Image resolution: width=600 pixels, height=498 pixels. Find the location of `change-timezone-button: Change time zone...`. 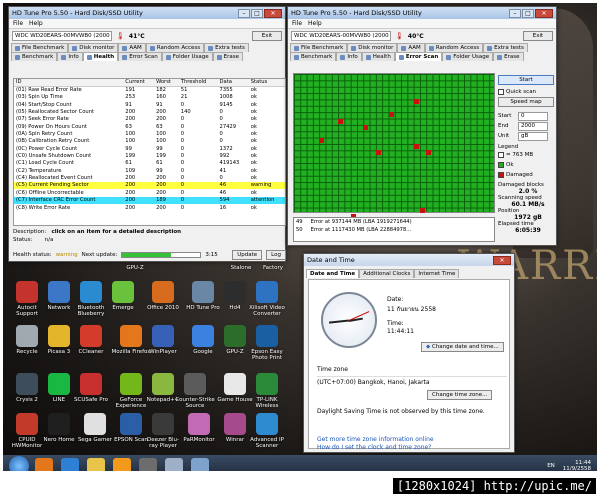

change-timezone-button: Change time zone... is located at coordinates (460, 395).